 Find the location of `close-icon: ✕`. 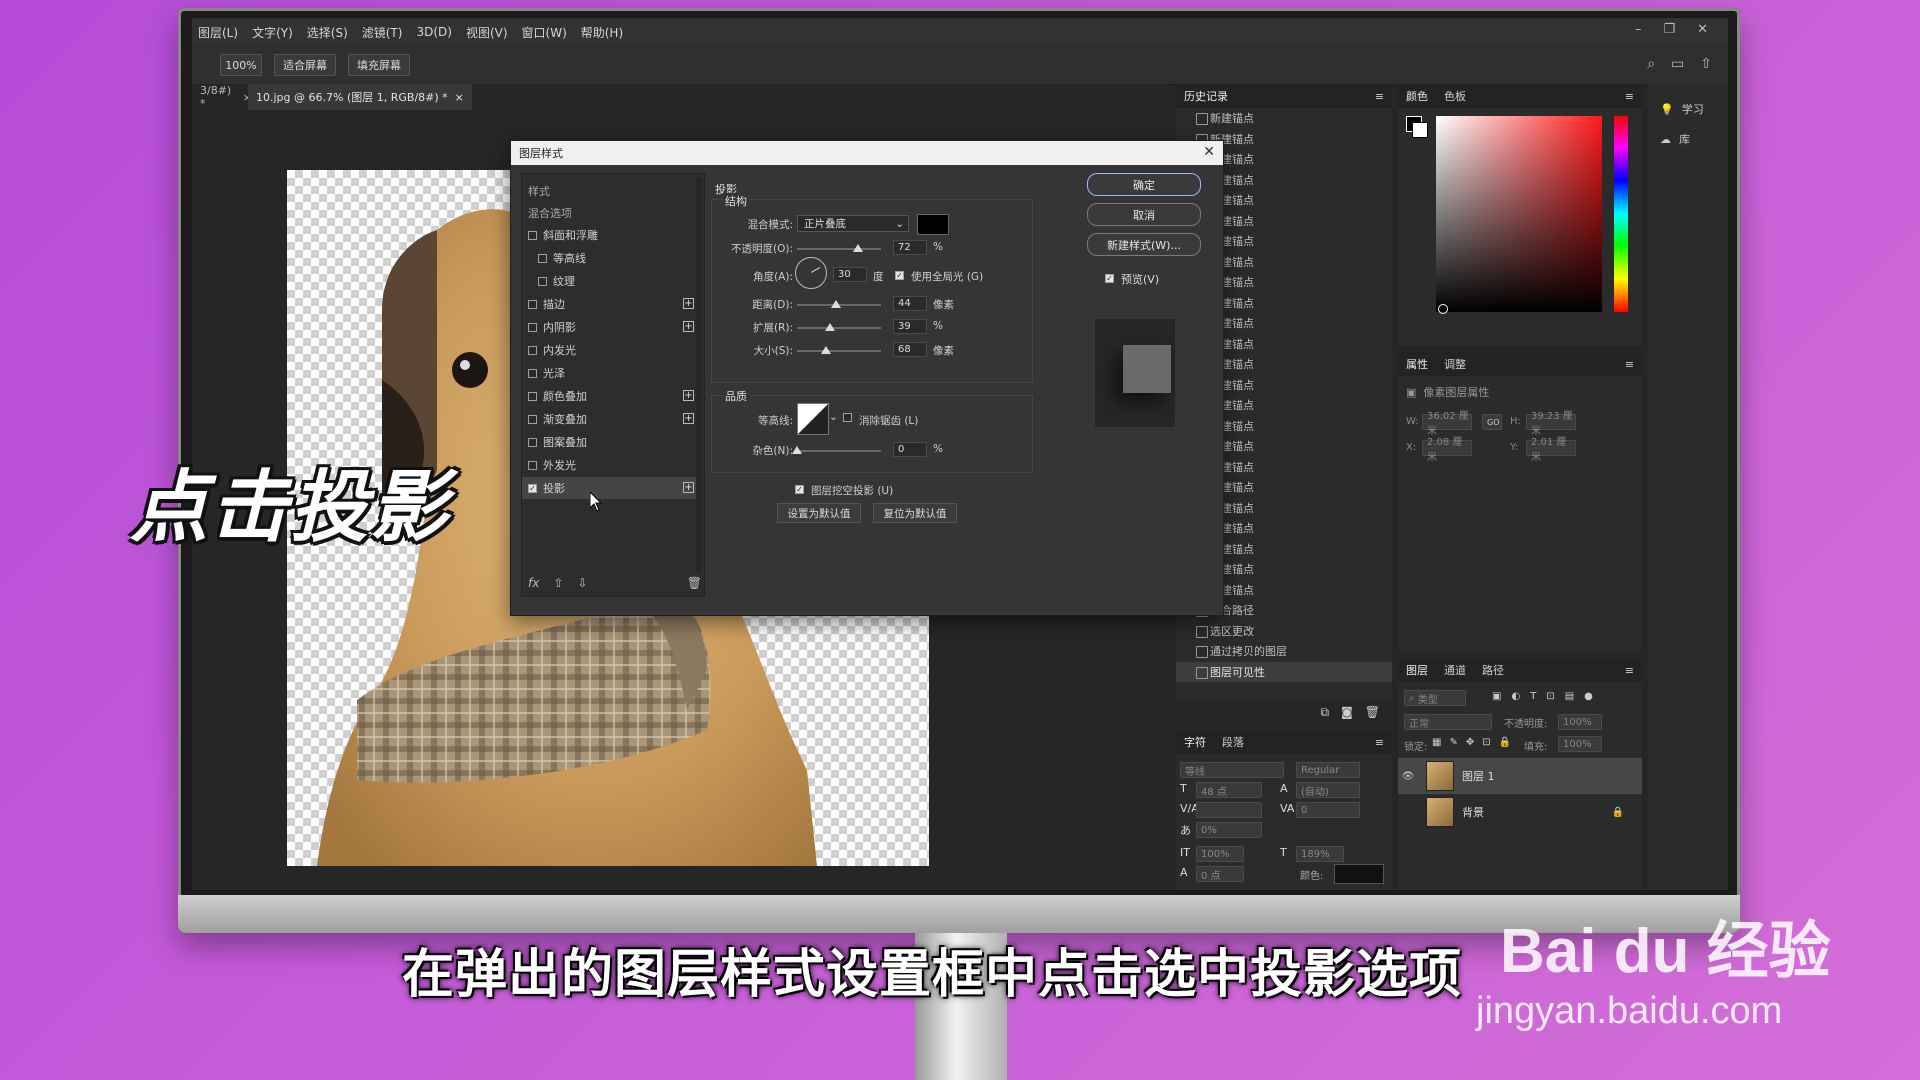

close-icon: ✕ is located at coordinates (1209, 152).